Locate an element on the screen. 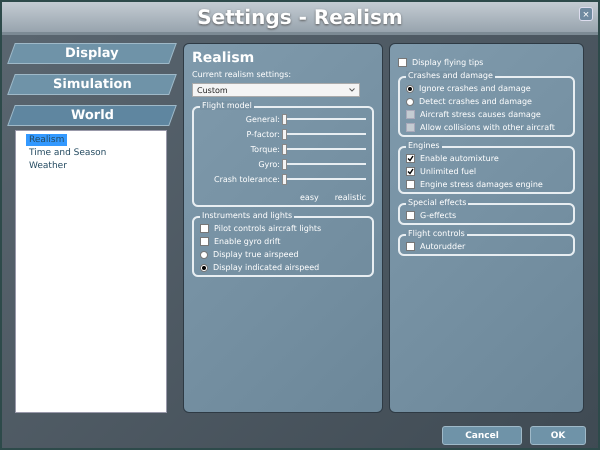 Image resolution: width=600 pixels, height=450 pixels. group-title: Engines is located at coordinates (424, 145).